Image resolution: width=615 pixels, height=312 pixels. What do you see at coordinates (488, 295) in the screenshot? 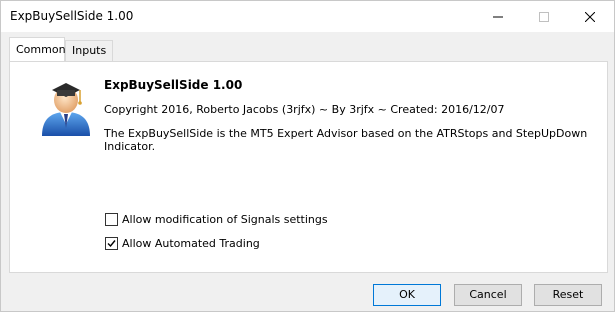
I see `cancel-button: Cancel` at bounding box center [488, 295].